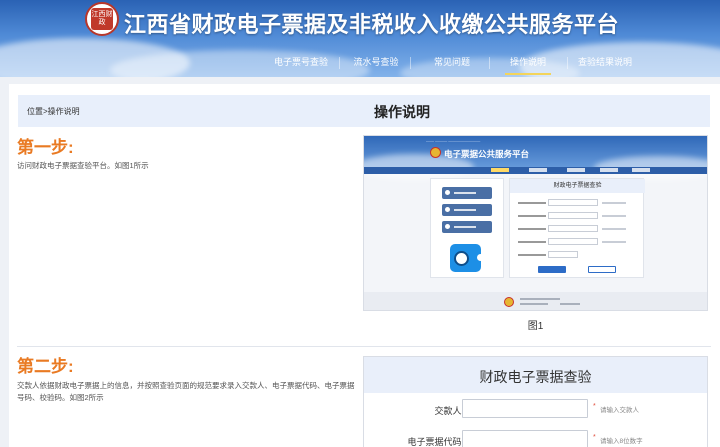  I want to click on site-logo: 江西财政, so click(102, 19).